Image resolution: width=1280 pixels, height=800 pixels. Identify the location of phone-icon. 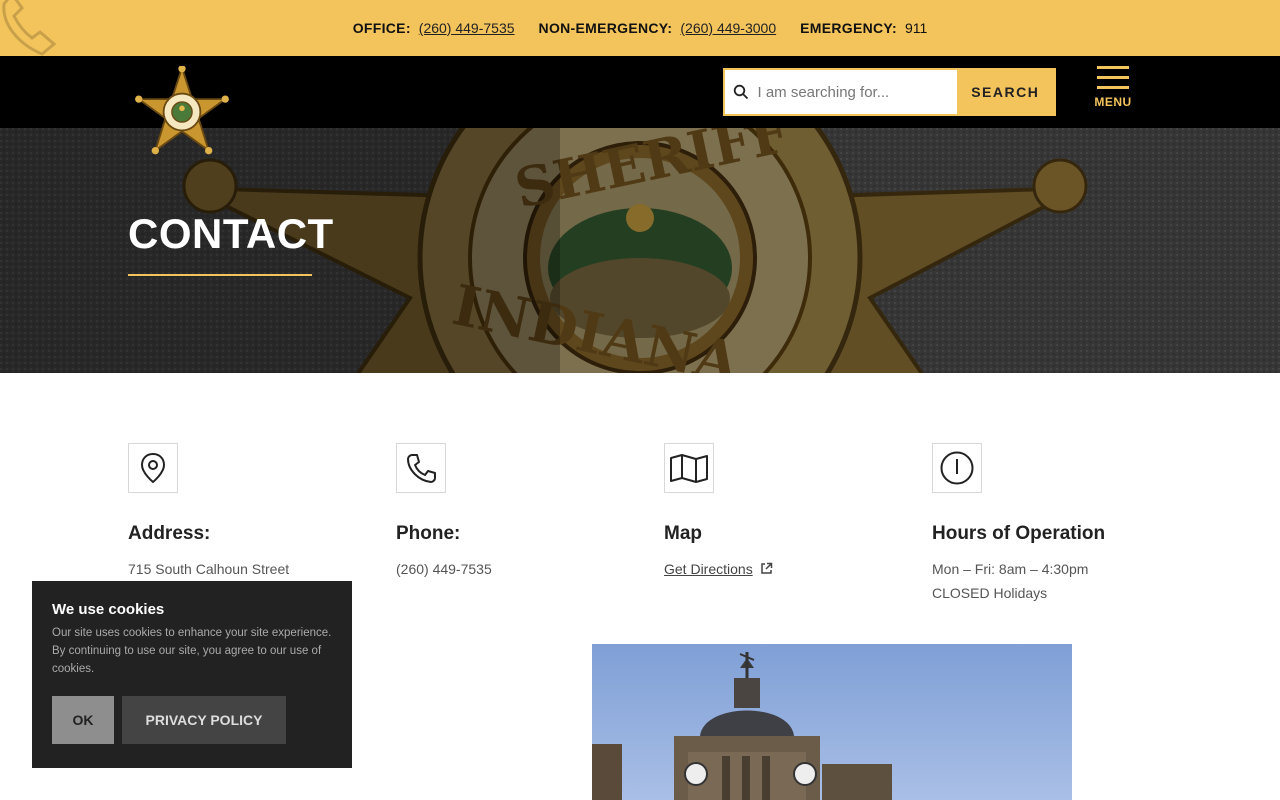
(421, 468).